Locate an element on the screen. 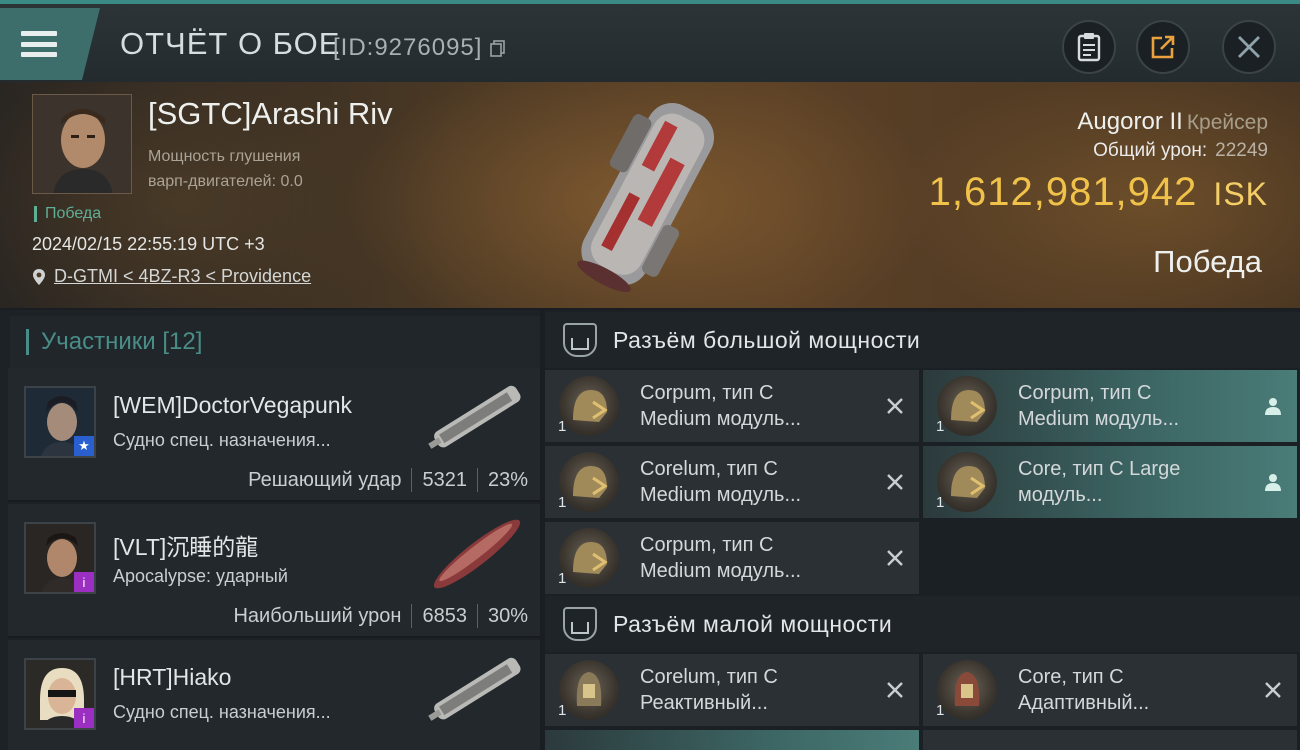  victim-portrait is located at coordinates (82, 144).